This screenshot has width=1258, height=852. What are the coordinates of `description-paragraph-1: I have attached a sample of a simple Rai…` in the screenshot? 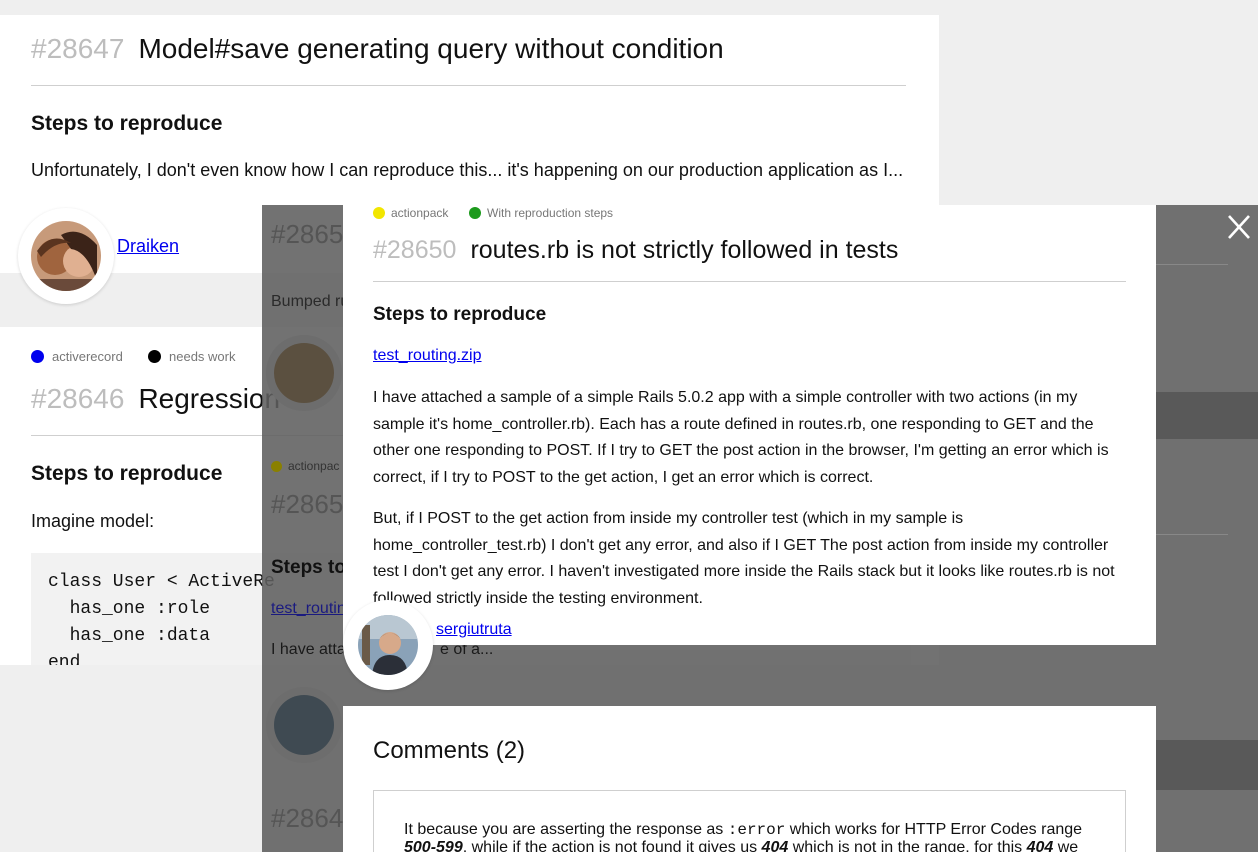 It's located at (741, 437).